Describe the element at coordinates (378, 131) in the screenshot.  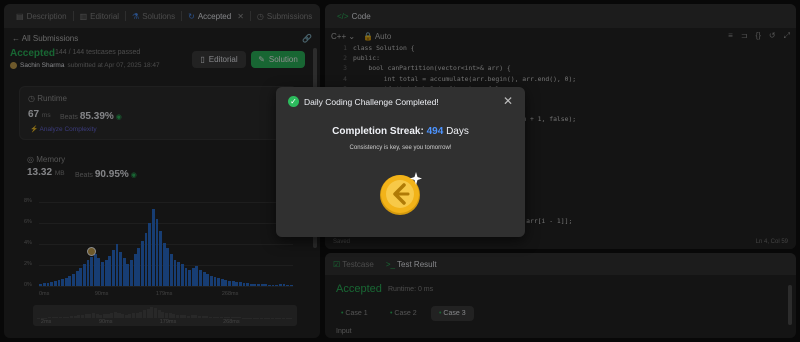
I see `streak-label: Completion Streak:` at that location.